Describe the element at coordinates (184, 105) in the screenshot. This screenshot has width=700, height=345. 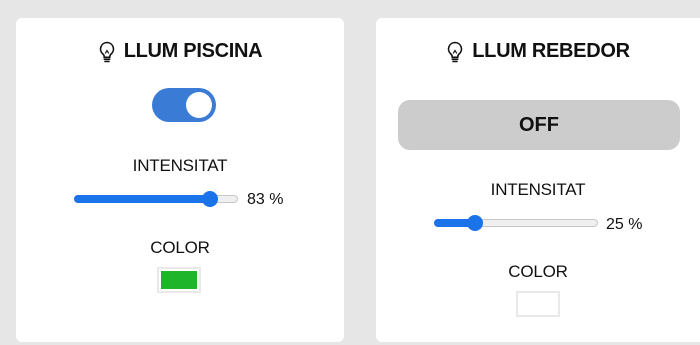
I see `power-toggle` at that location.